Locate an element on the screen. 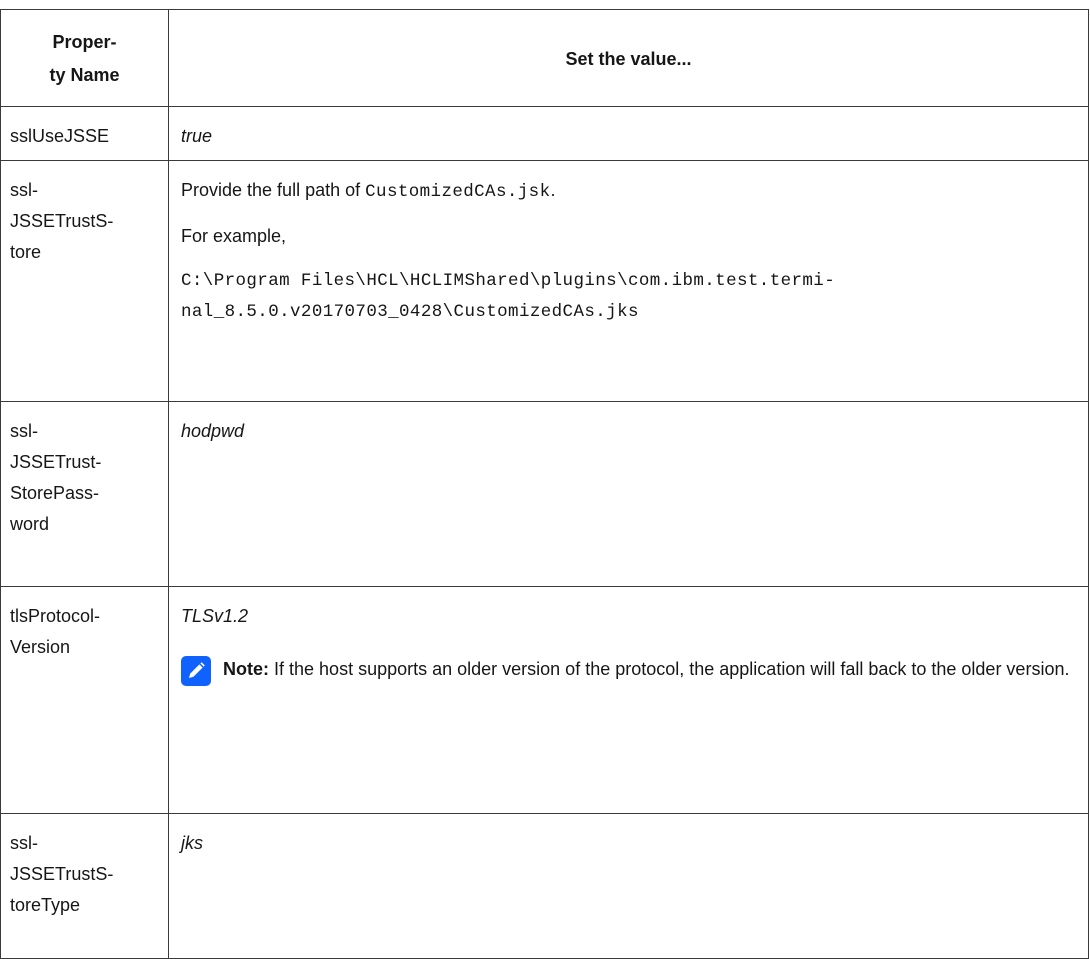 This screenshot has width=1090, height=959. property-name-cell: tlsProtocol- Version is located at coordinates (84, 700).